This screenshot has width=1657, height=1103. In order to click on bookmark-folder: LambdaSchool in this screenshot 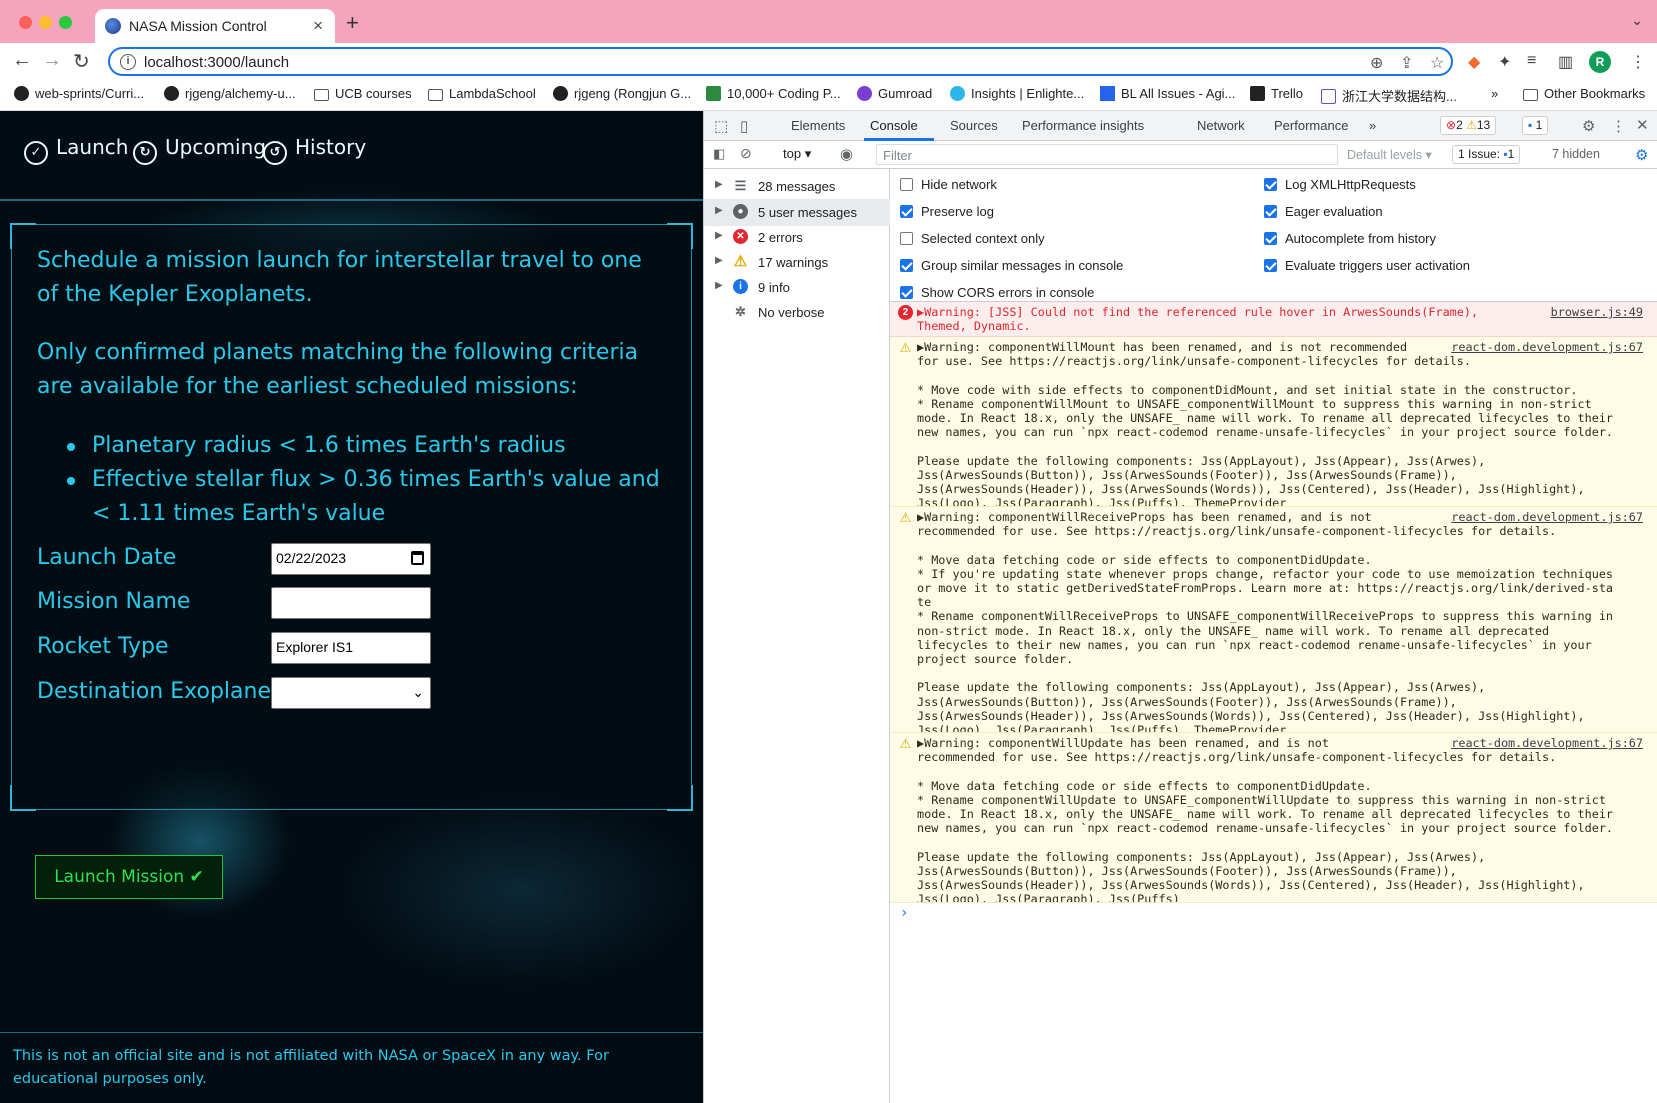, I will do `click(482, 93)`.